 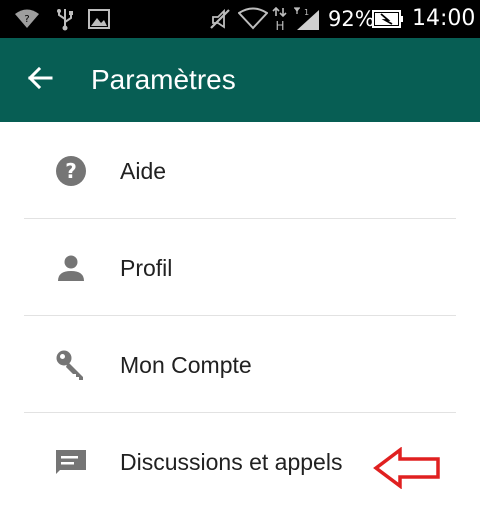 What do you see at coordinates (388, 19) in the screenshot?
I see `battery-icon` at bounding box center [388, 19].